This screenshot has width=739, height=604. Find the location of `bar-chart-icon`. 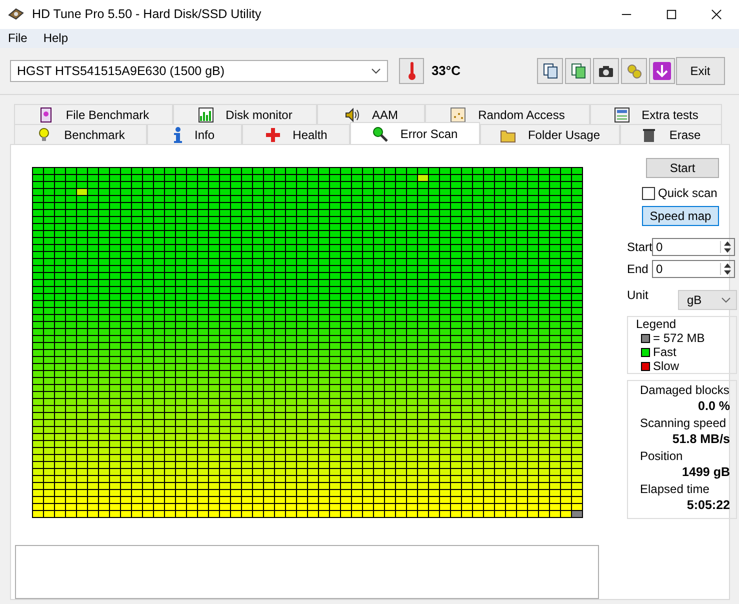

bar-chart-icon is located at coordinates (206, 114).